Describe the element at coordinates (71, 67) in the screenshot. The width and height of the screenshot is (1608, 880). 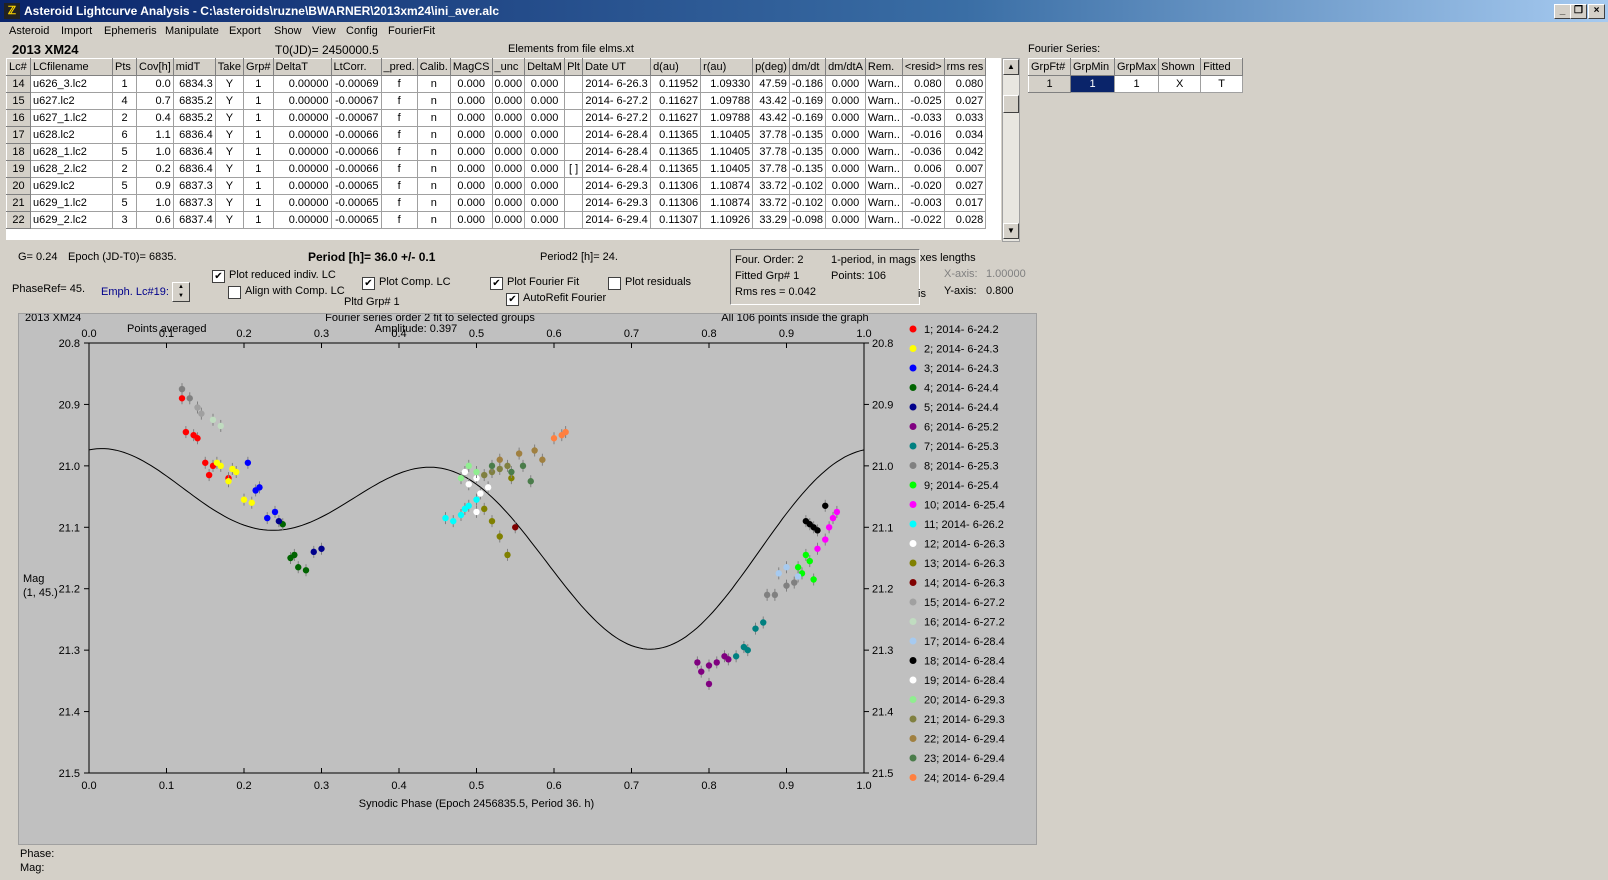
I see `lc-col-header: LCfilename` at that location.